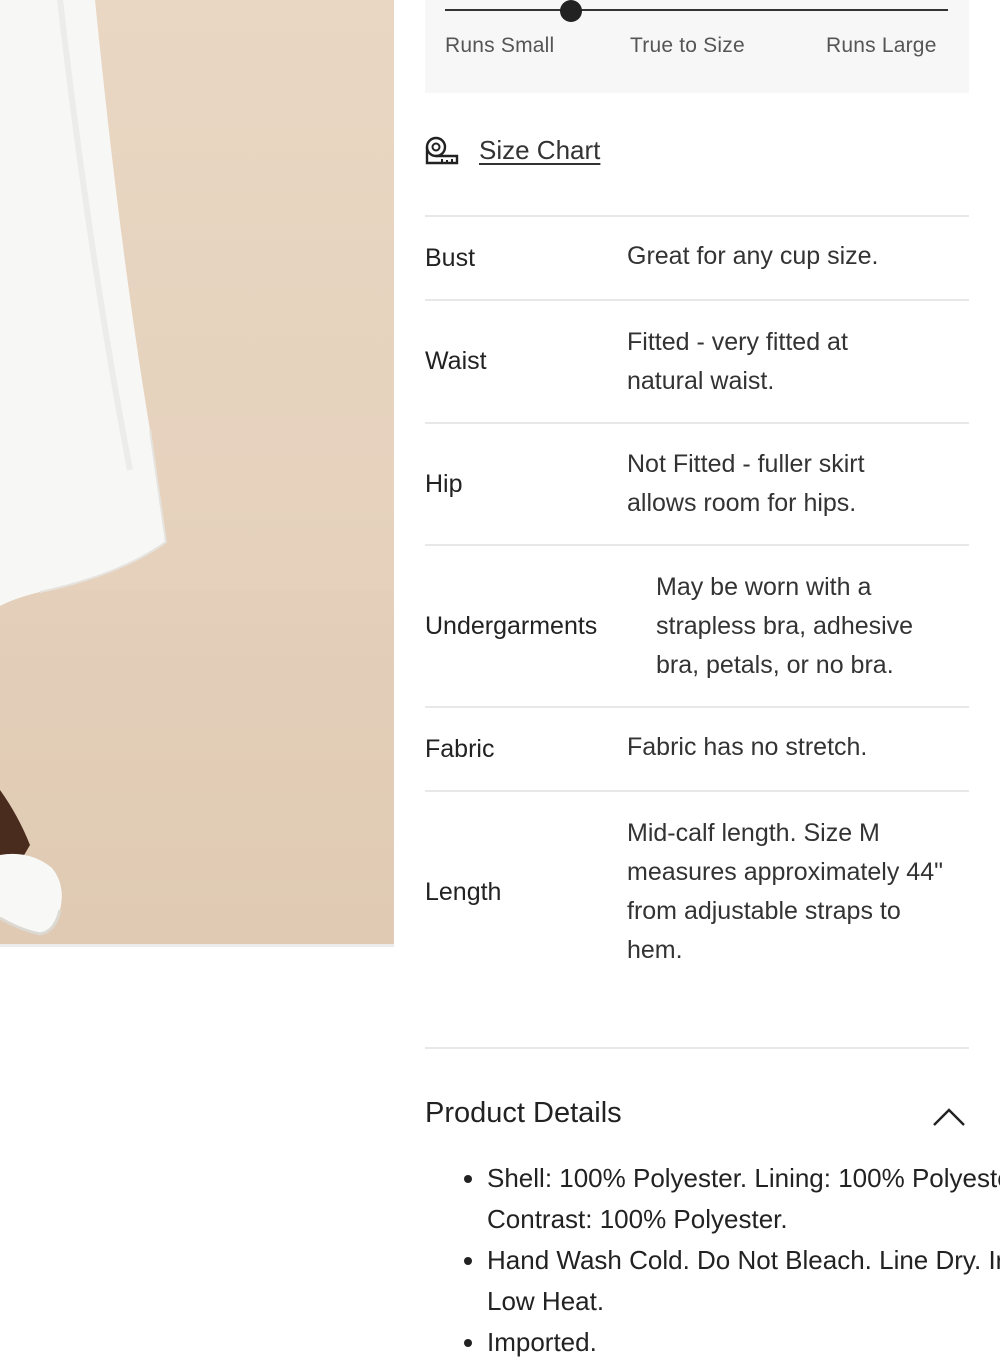 This screenshot has height=1363, width=1000. I want to click on section-divider, so click(697, 1048).